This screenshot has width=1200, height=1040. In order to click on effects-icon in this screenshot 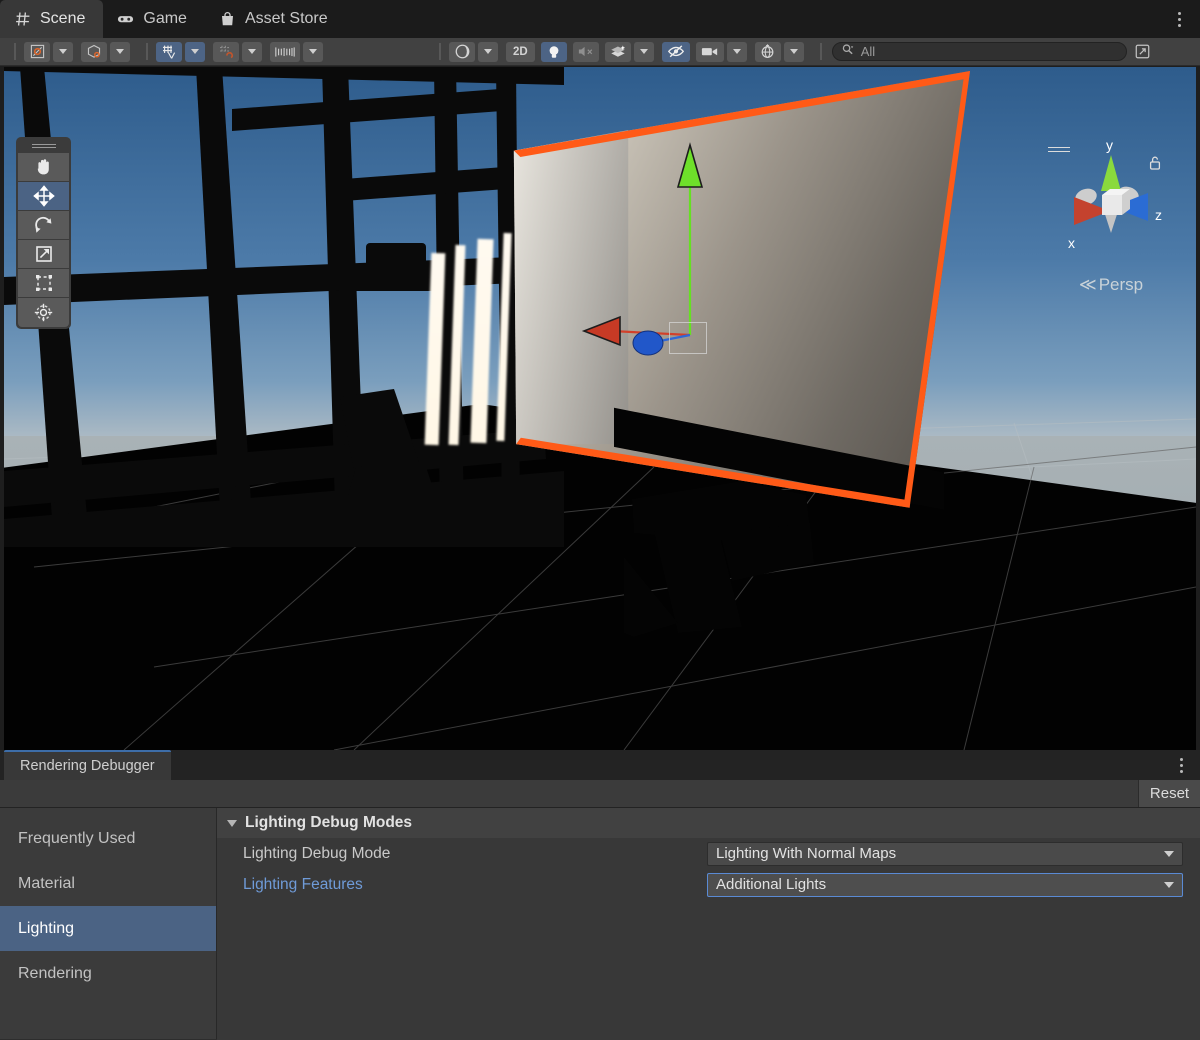, I will do `click(617, 51)`.